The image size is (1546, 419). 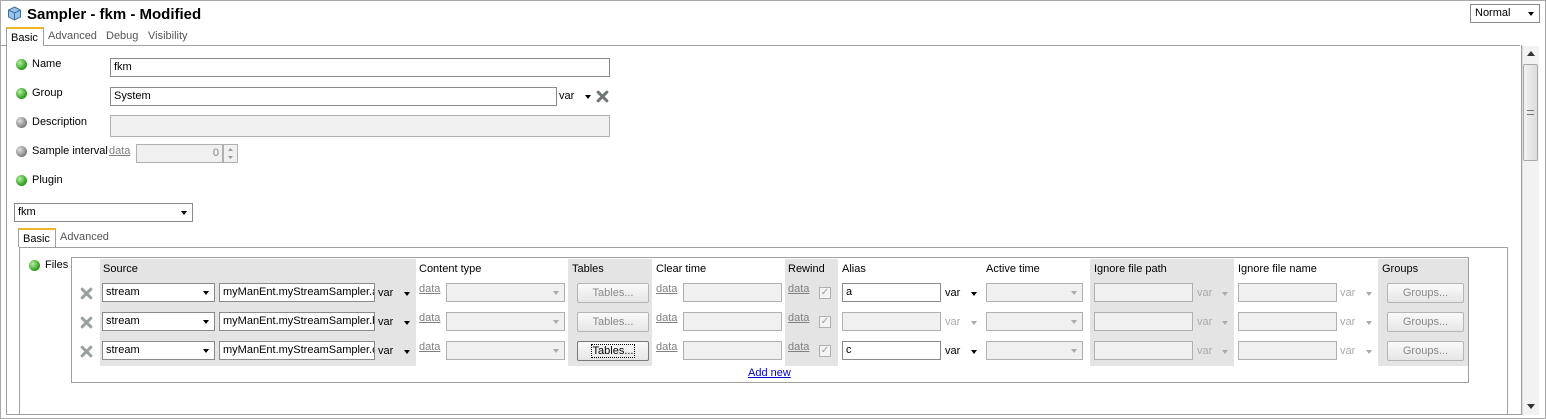 What do you see at coordinates (297, 292) in the screenshot?
I see `source-input: myManEnt.myStreamSampler.a` at bounding box center [297, 292].